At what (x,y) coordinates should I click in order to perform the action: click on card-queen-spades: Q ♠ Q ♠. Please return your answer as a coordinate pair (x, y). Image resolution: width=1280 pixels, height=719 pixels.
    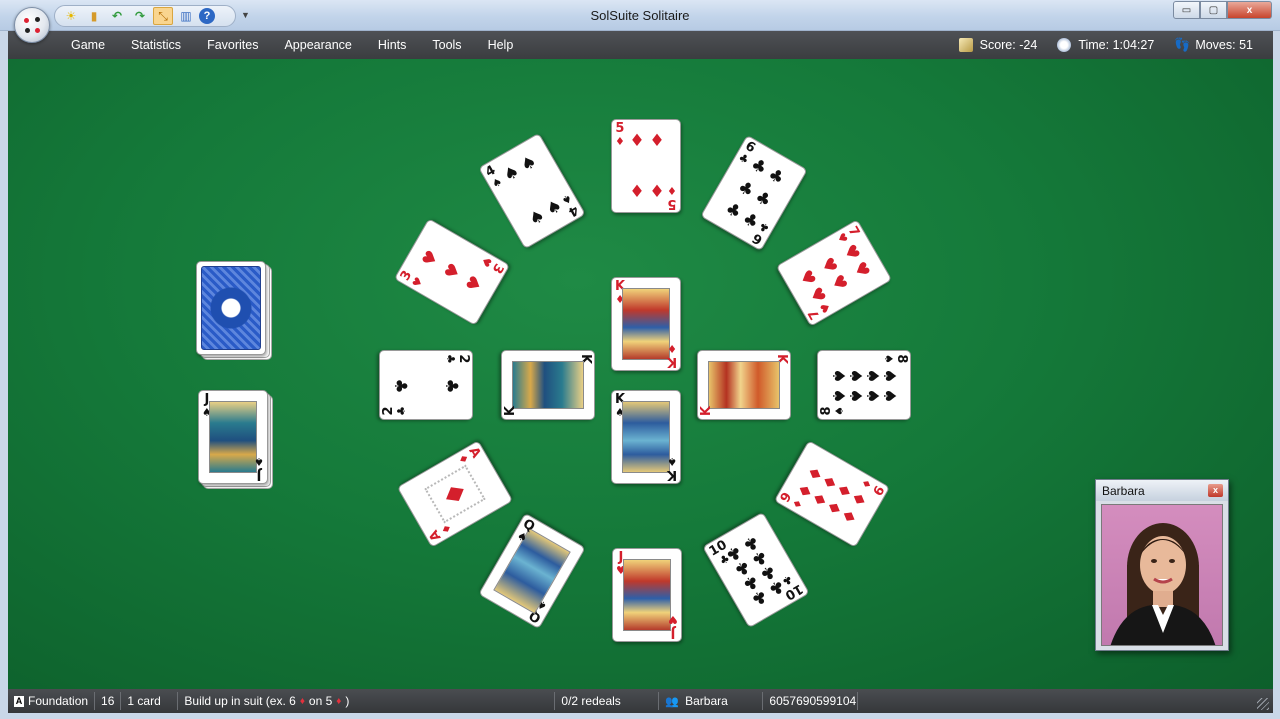
    Looking at the image, I should click on (532, 571).